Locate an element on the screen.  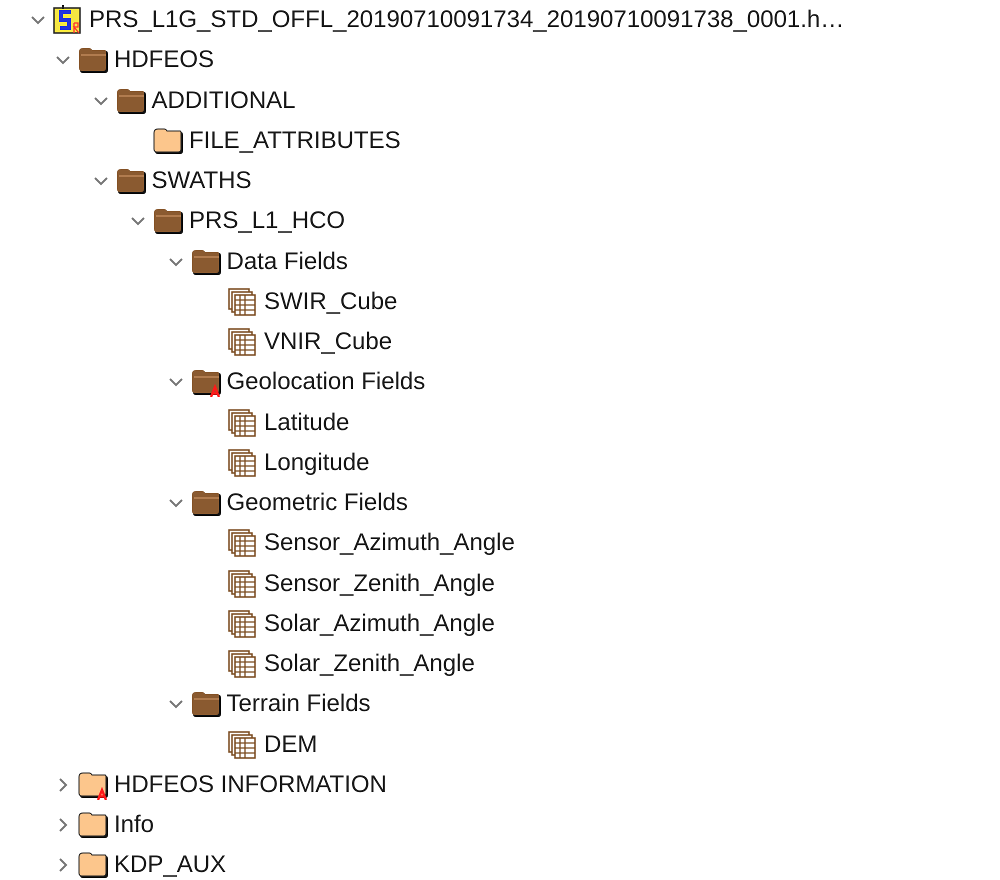
node-label: Geolocation Fields is located at coordinates (326, 382).